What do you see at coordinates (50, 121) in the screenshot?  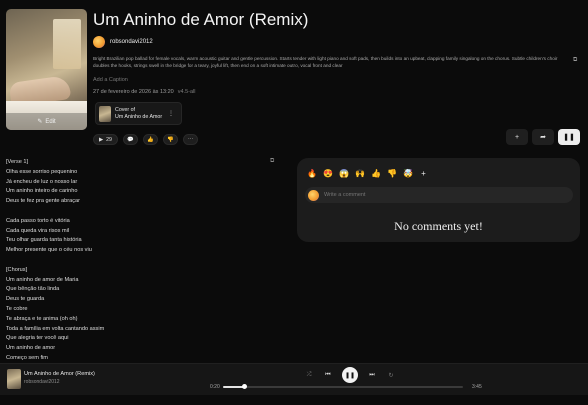 I see `edit-label: Edit` at bounding box center [50, 121].